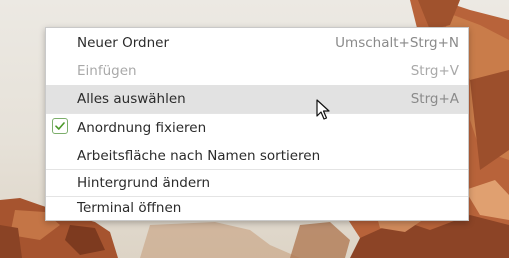 This screenshot has width=509, height=258. Describe the element at coordinates (257, 43) in the screenshot. I see `menu-item-new-folder: Neuer Ordner Umschalt+Strg+N` at that location.